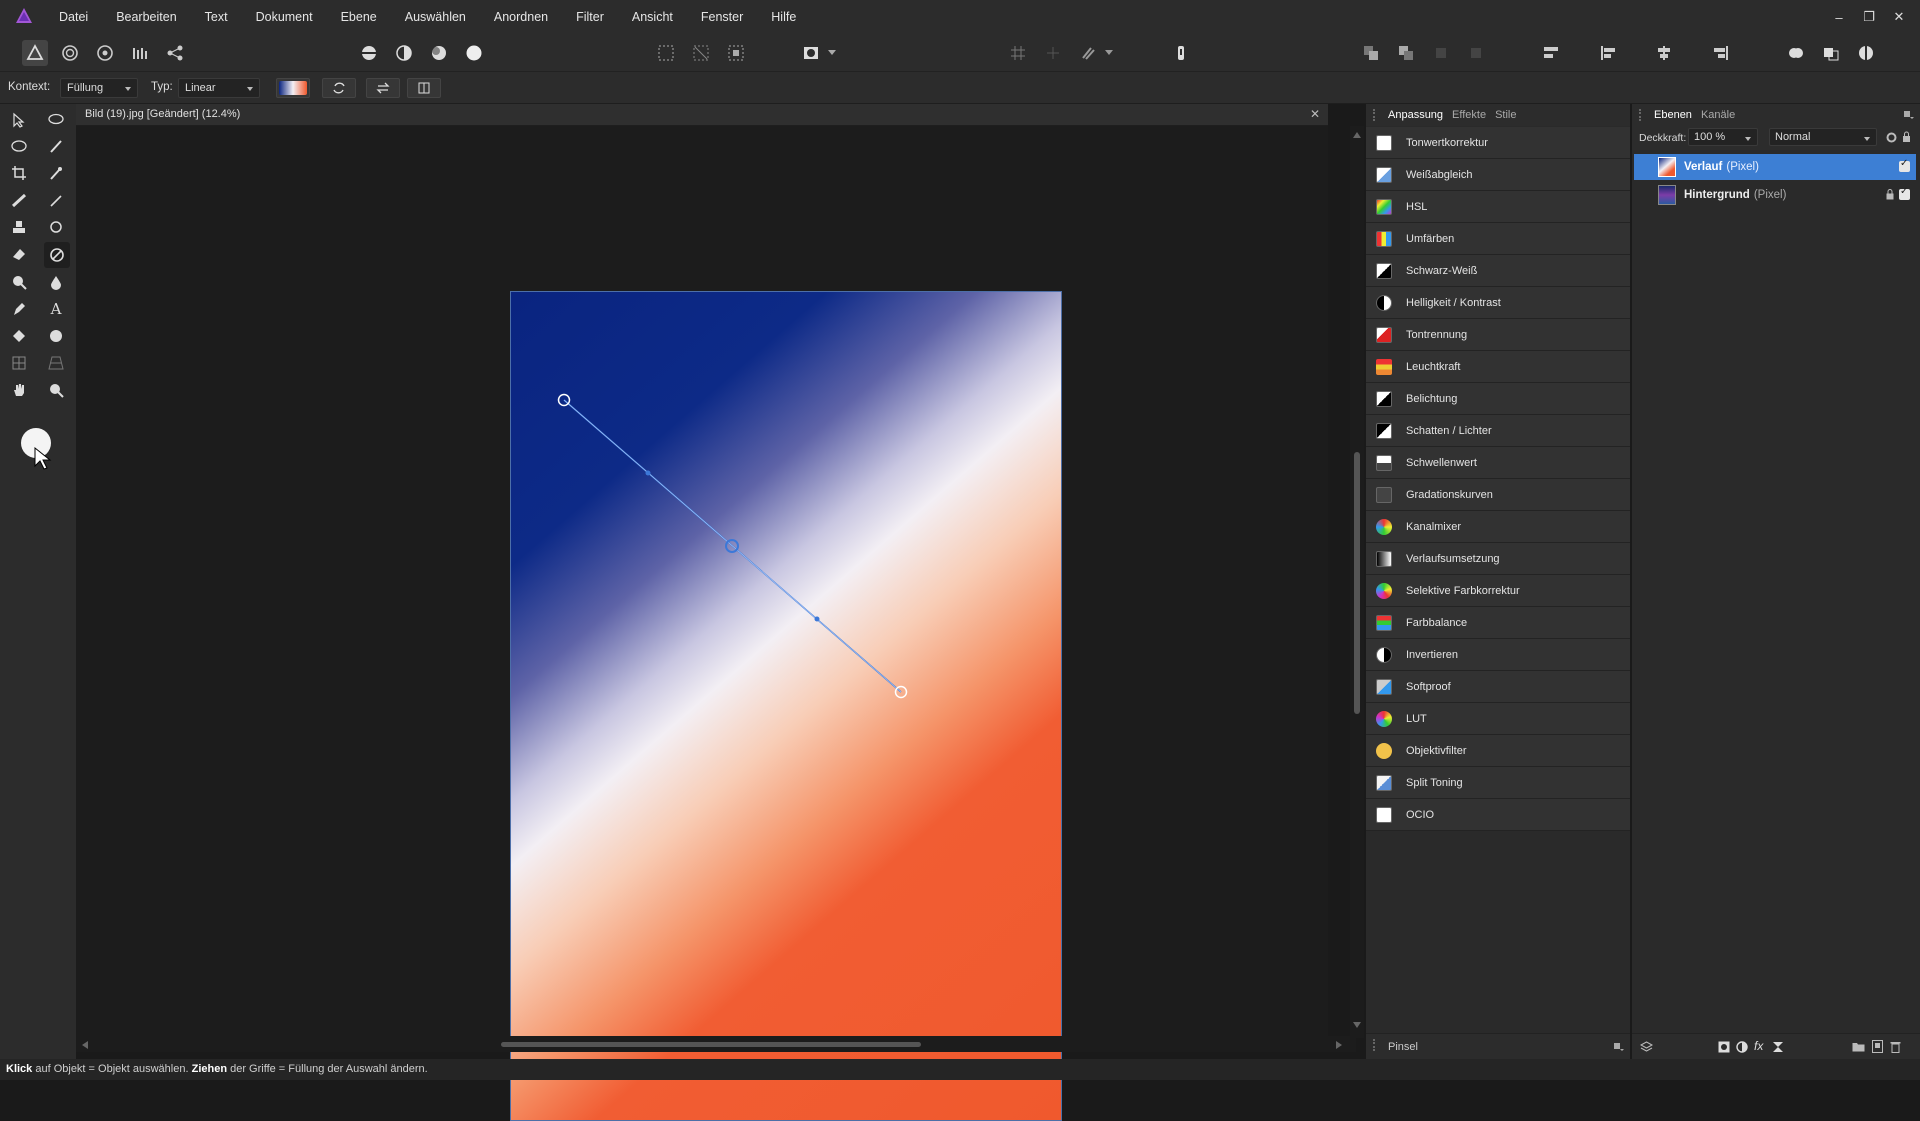  Describe the element at coordinates (1890, 194) in the screenshot. I see `layer-lock-icon` at that location.